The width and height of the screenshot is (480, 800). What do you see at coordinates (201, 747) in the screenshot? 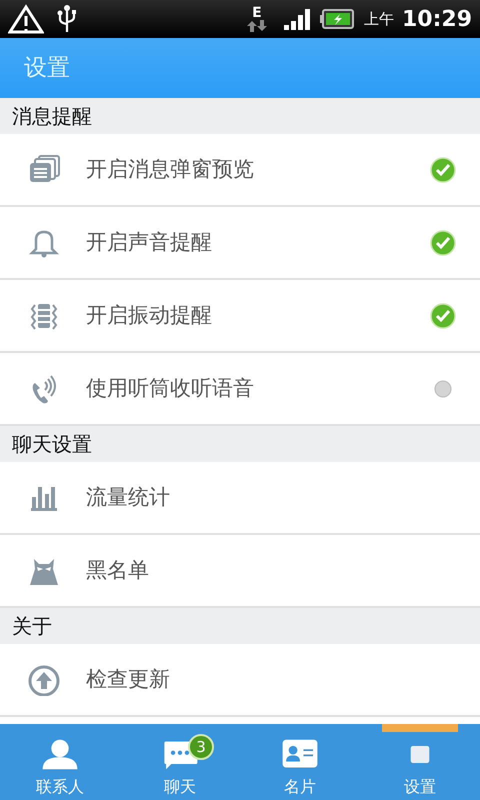
I see `unread-count-badge: 3` at bounding box center [201, 747].